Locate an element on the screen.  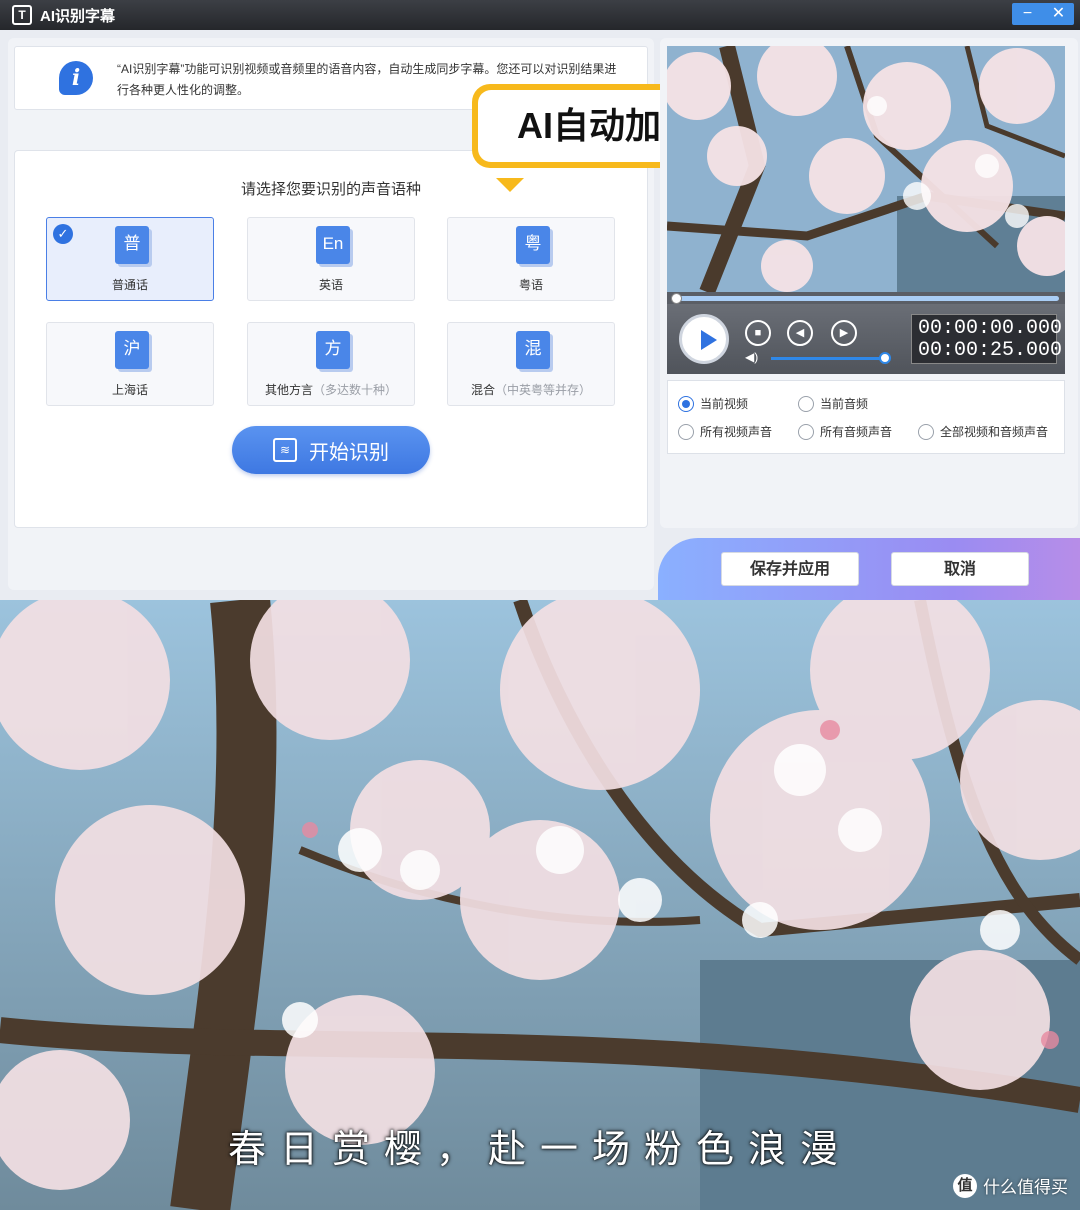
window-controls: − ✕ is located at coordinates (1043, 14).